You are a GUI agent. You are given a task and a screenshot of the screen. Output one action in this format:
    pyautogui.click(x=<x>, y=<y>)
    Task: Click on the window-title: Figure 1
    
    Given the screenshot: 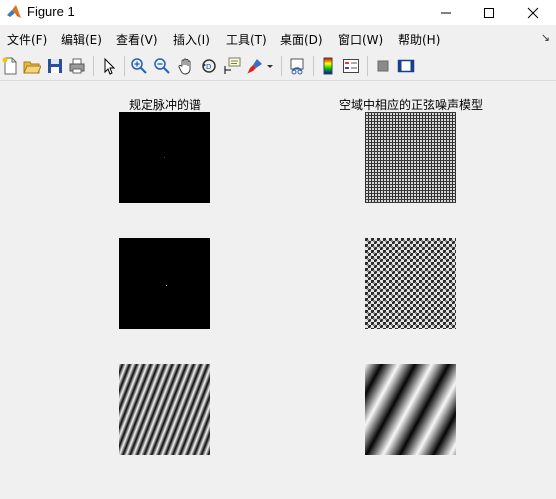 What is the action you would take?
    pyautogui.click(x=51, y=11)
    